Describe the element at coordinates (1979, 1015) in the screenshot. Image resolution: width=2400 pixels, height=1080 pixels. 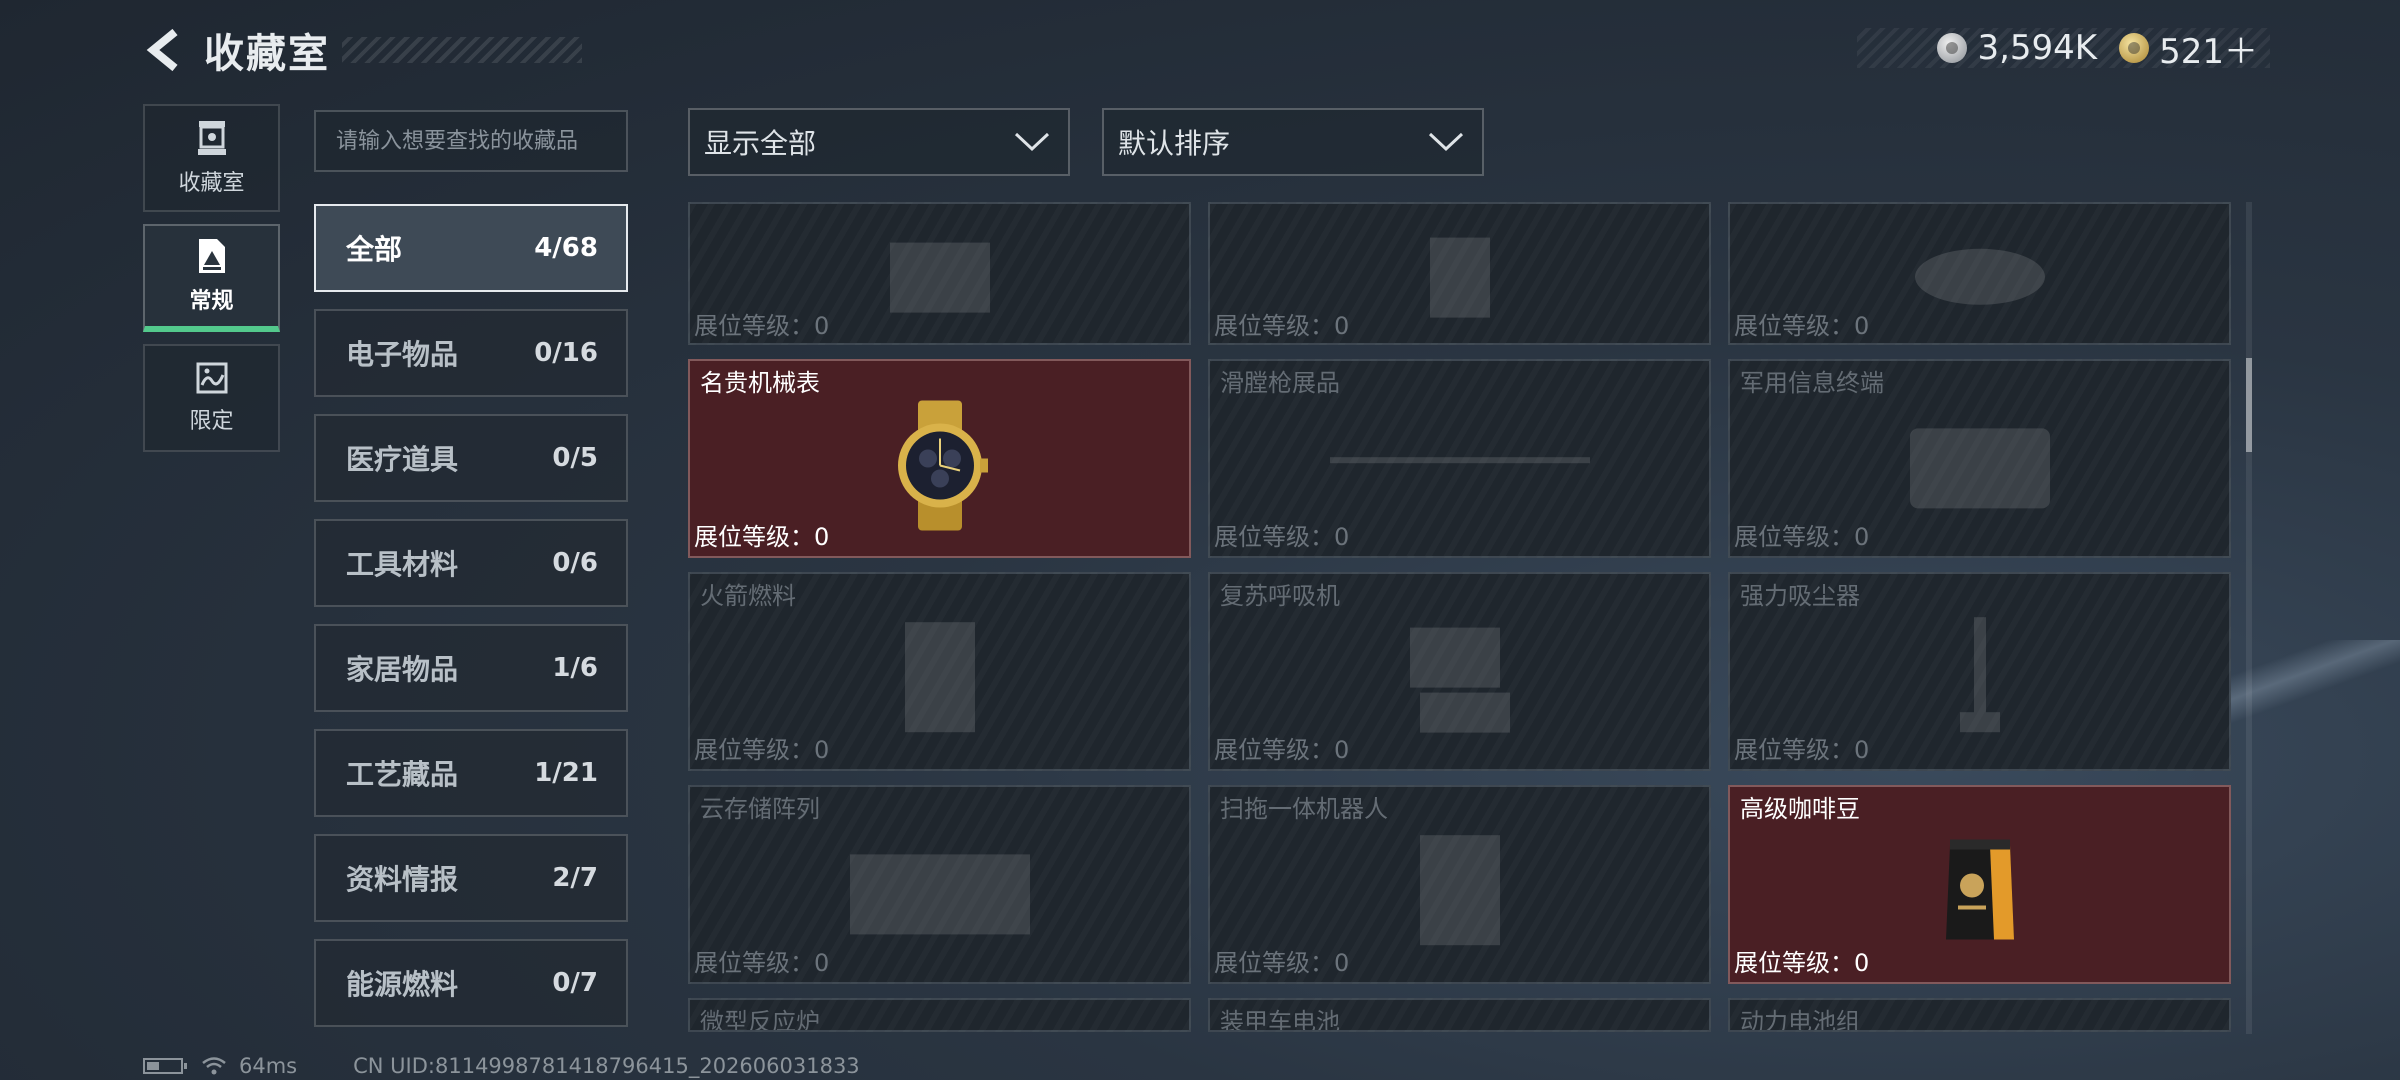
I see `collection-tile: 动力电池组` at that location.